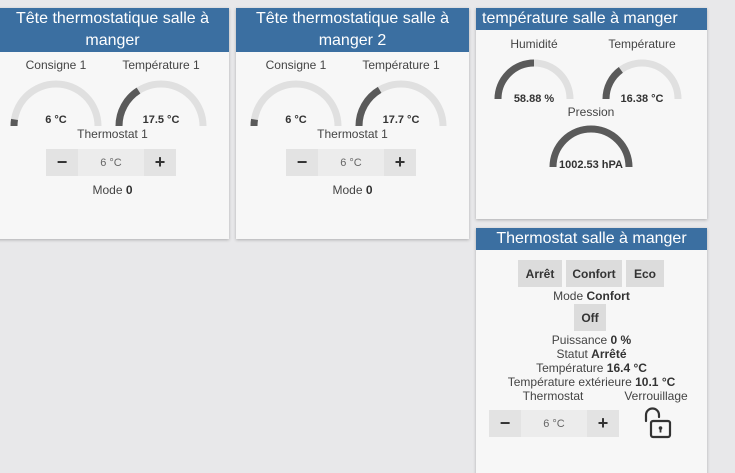 This screenshot has width=735, height=473. What do you see at coordinates (591, 239) in the screenshot?
I see `card-title: Thermostat salle à manger` at bounding box center [591, 239].